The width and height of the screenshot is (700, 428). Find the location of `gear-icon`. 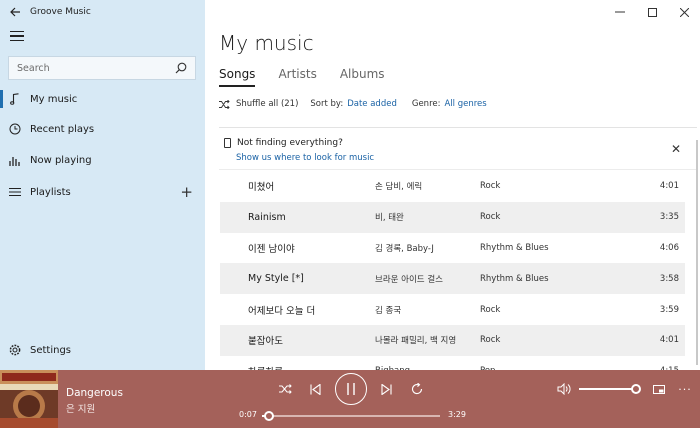

gear-icon is located at coordinates (15, 350).